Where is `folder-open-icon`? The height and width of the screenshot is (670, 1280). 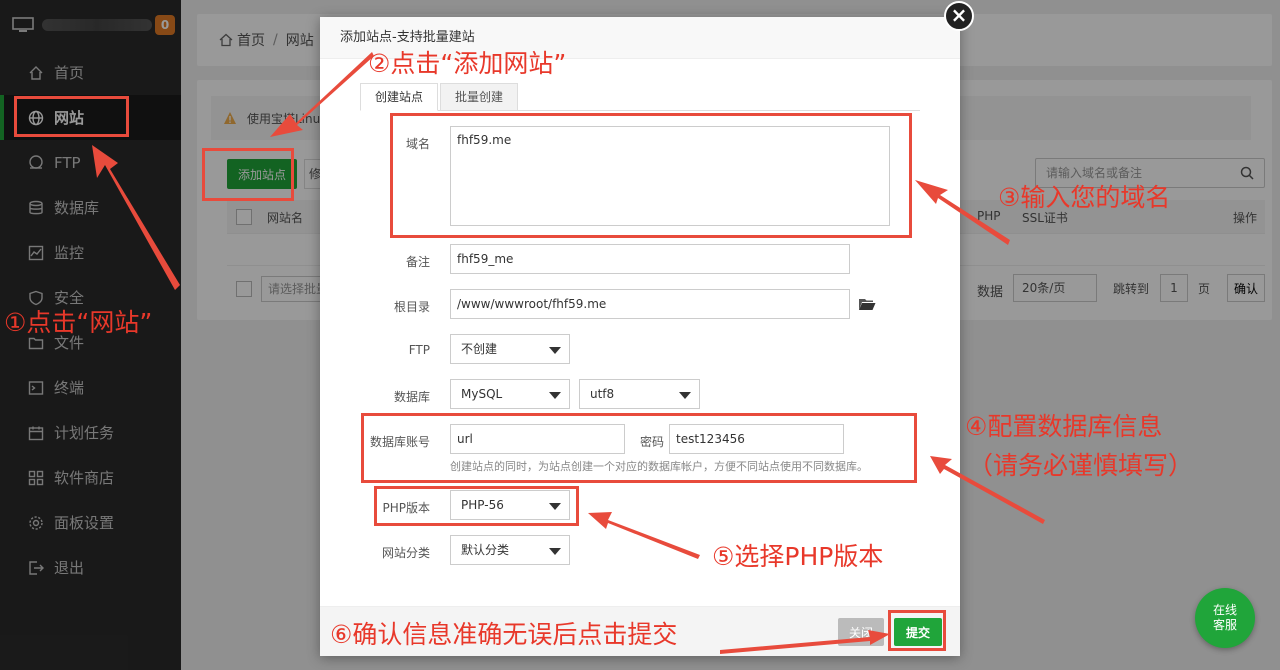 folder-open-icon is located at coordinates (867, 304).